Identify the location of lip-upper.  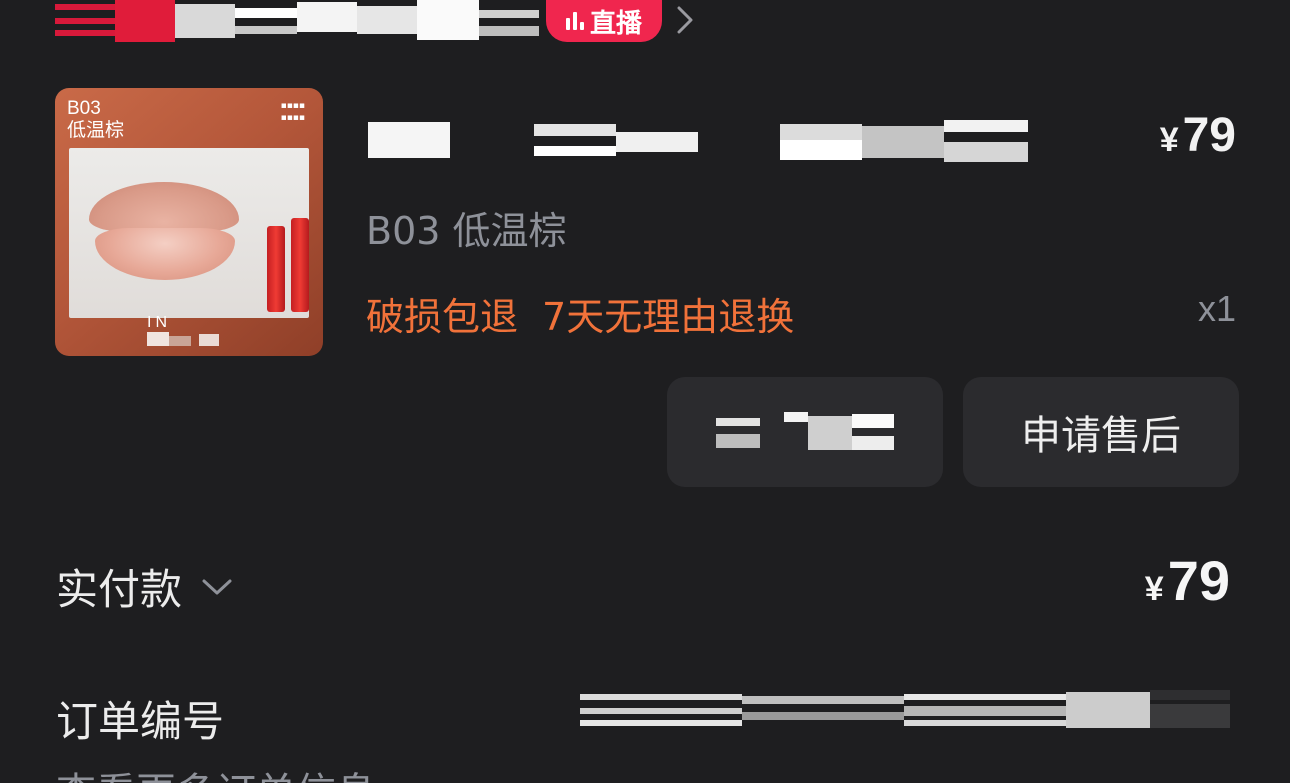
(164, 207).